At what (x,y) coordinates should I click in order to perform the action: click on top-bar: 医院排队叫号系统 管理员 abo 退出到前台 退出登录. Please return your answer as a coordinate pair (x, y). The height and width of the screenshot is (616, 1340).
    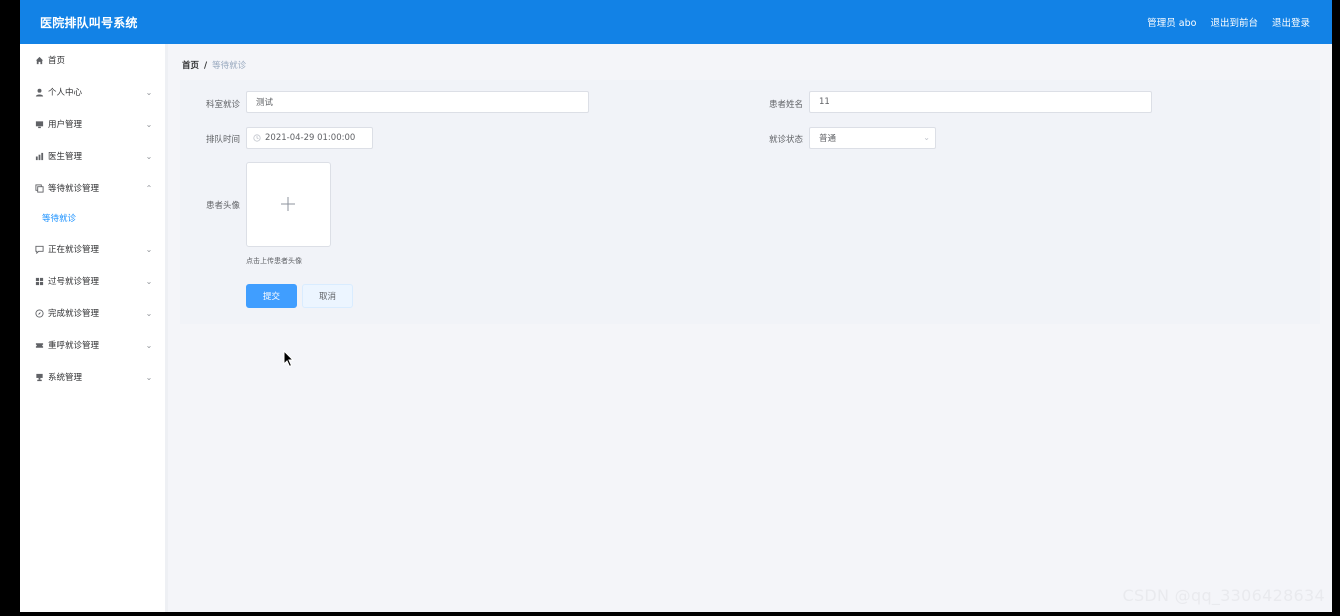
    Looking at the image, I should click on (676, 22).